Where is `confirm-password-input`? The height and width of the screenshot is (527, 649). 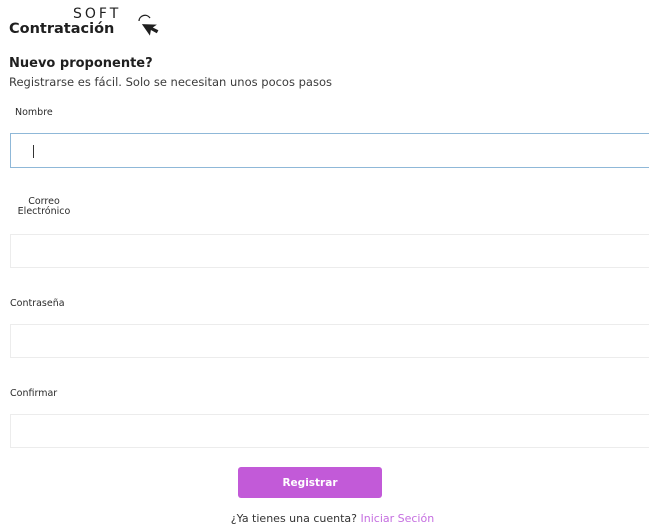
confirm-password-input is located at coordinates (329, 431).